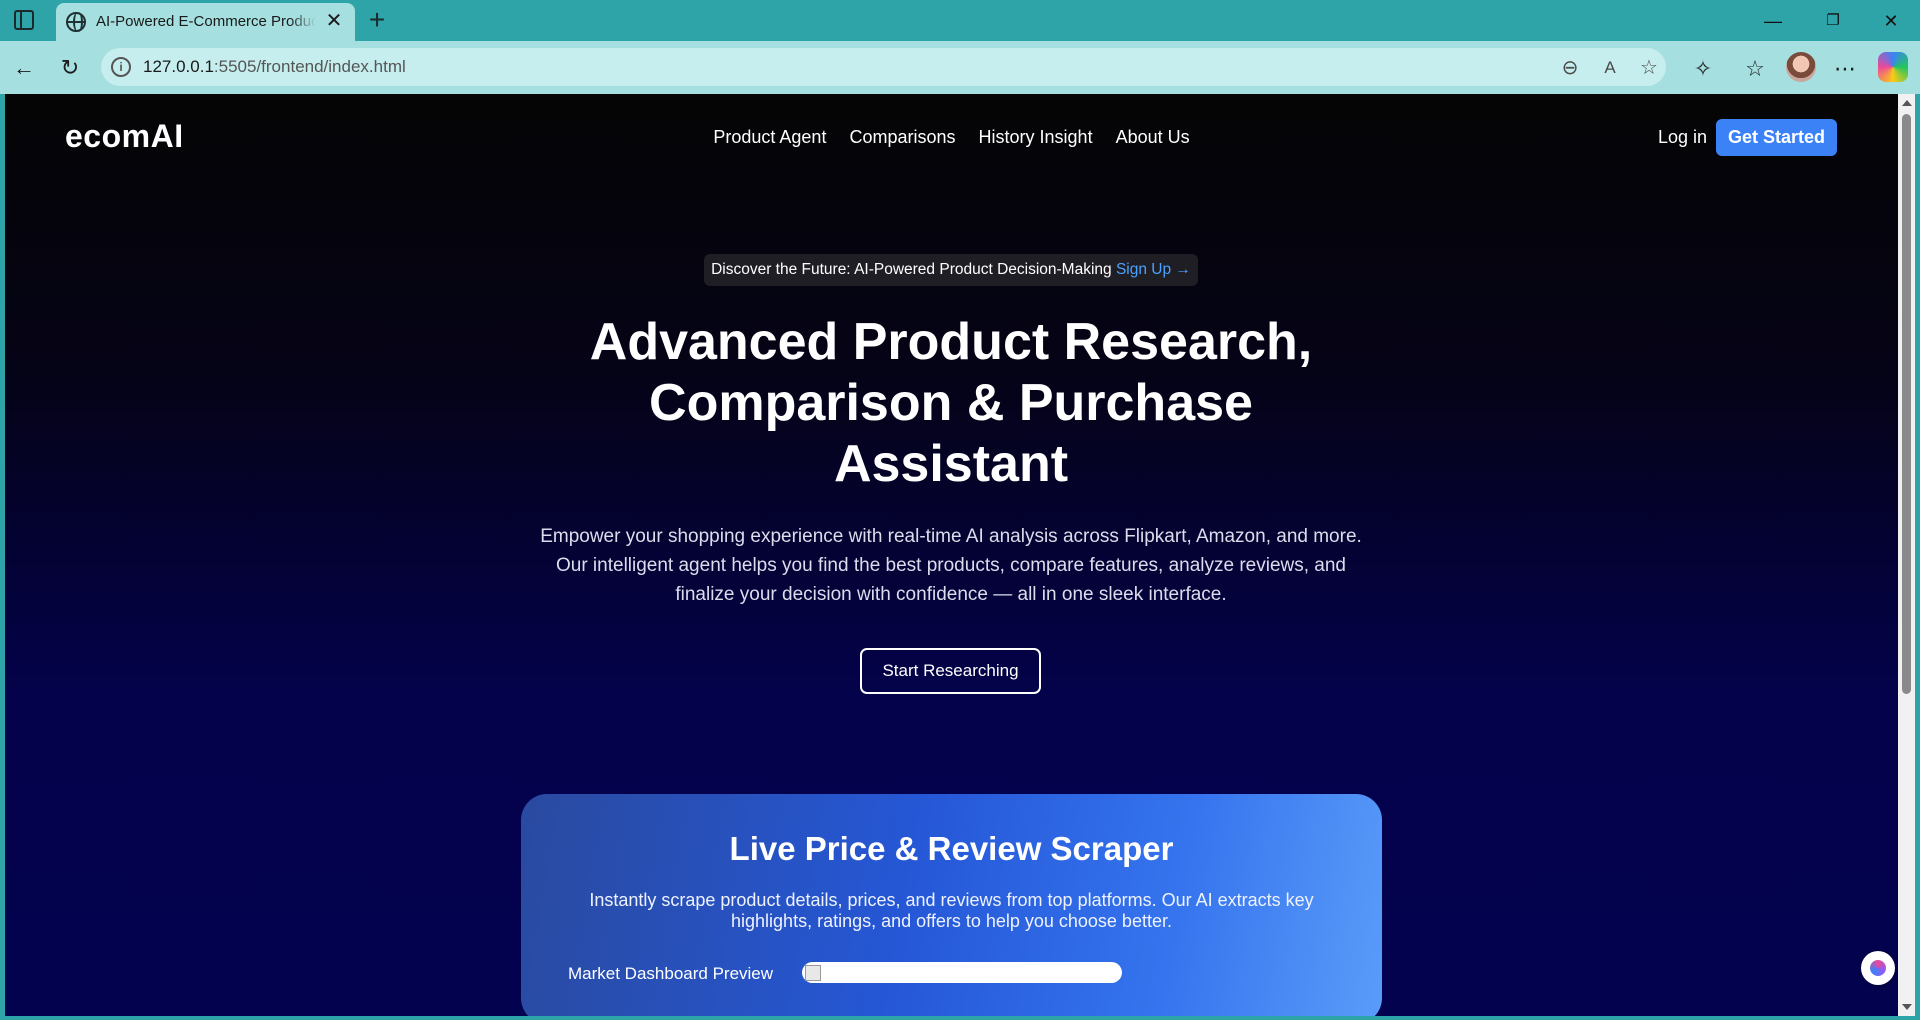 The image size is (1920, 1020). I want to click on back-arrow-icon: ←, so click(24, 68).